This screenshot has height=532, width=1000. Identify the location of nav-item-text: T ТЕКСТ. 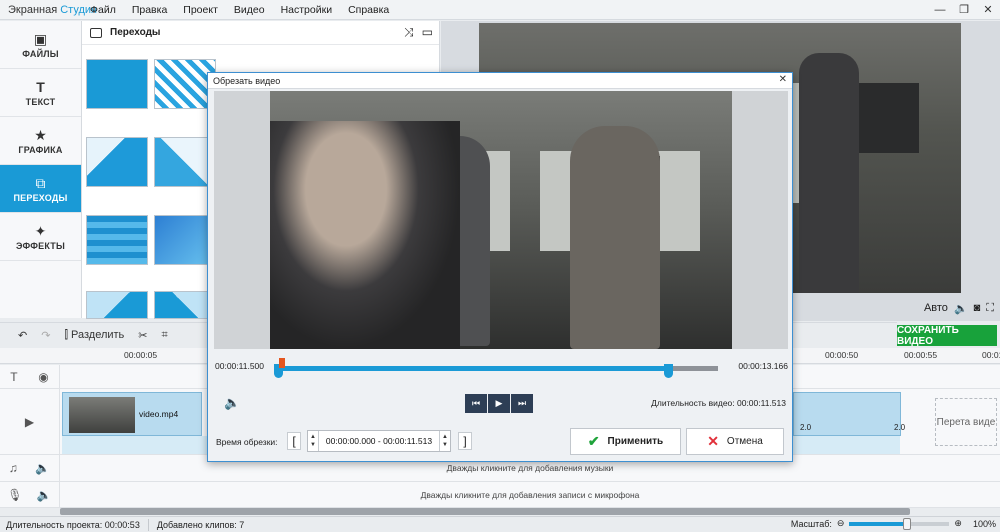
(40, 93).